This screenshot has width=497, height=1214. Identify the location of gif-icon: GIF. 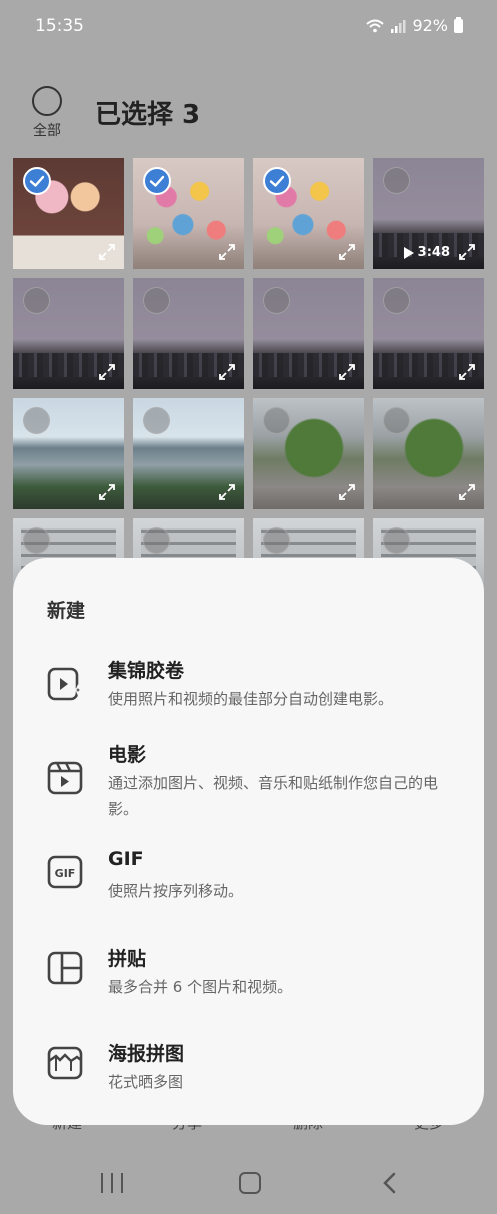
(65, 872).